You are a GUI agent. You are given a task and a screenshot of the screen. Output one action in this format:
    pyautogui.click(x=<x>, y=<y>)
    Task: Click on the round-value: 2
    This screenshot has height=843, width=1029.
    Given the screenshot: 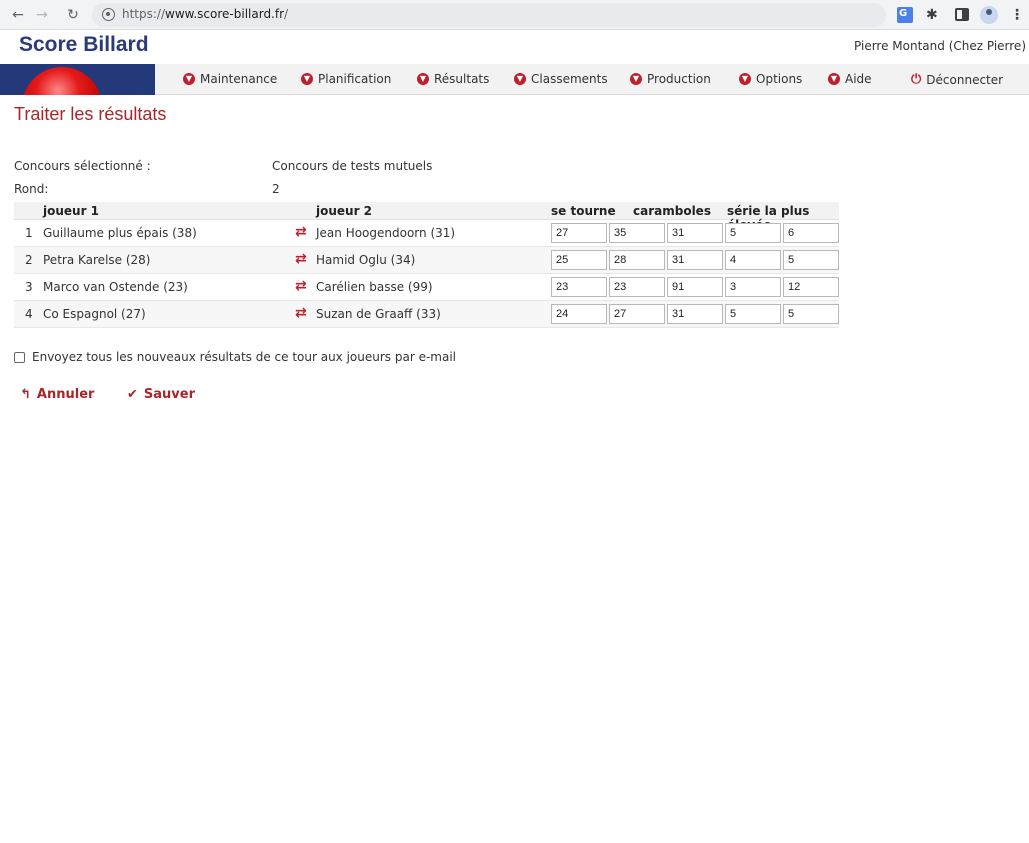 What is the action you would take?
    pyautogui.click(x=276, y=189)
    